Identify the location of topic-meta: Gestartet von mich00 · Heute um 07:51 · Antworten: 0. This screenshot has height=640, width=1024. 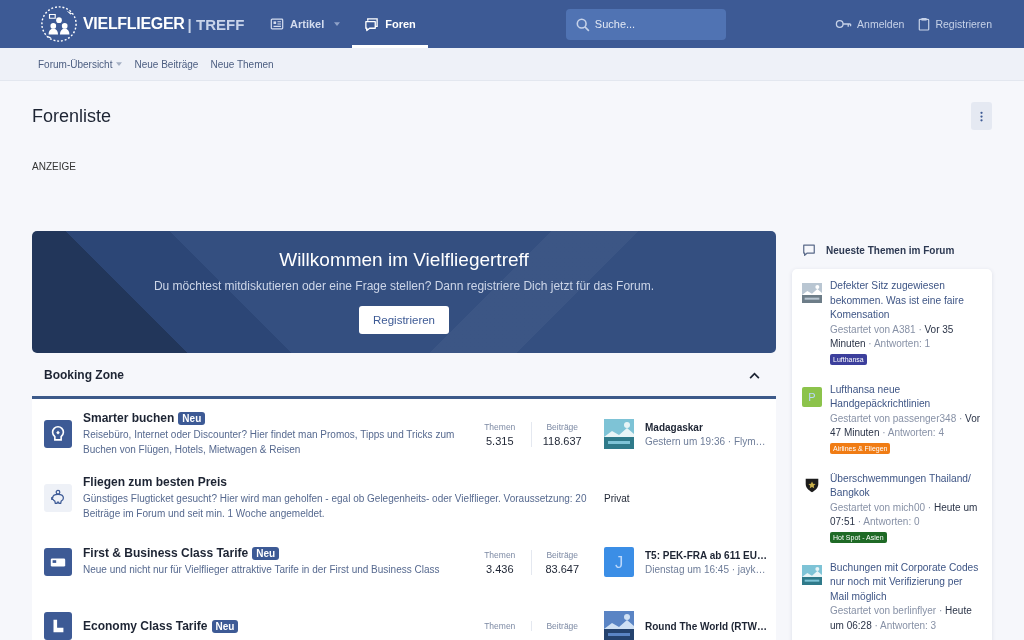
(904, 514).